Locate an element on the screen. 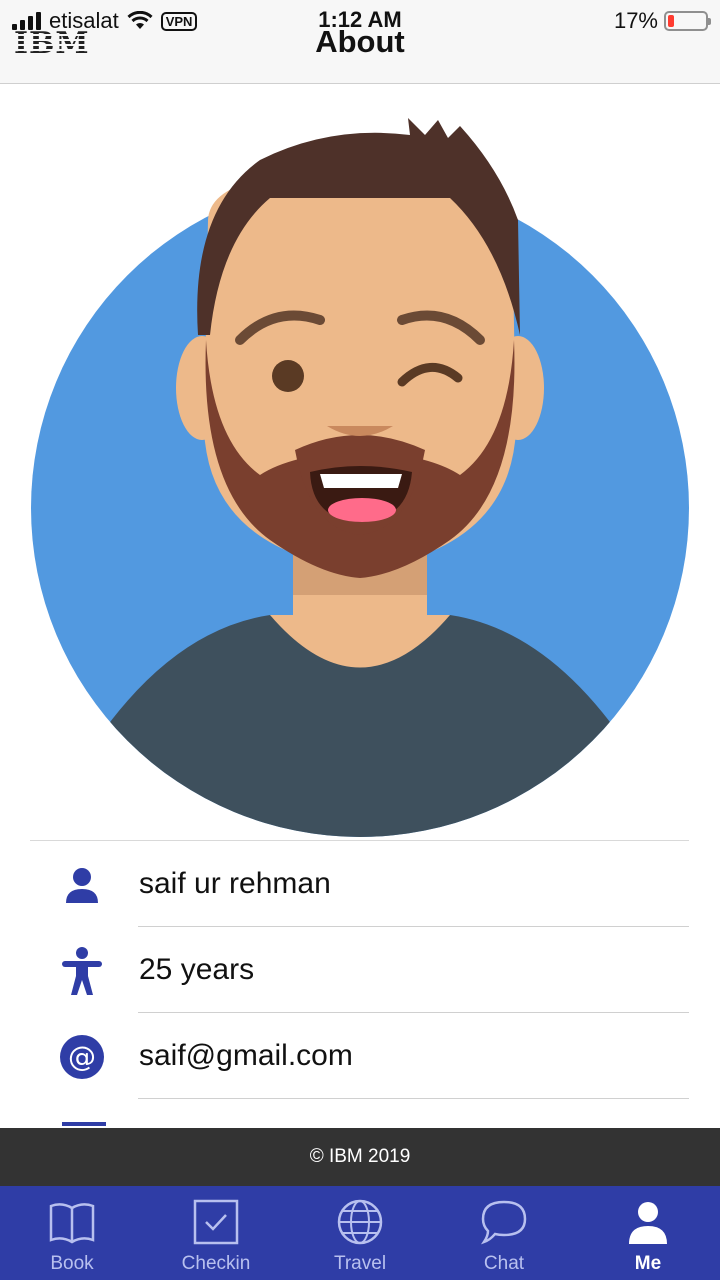  bottom-tab-bar: Book Checkin Travel Chat Me is located at coordinates (360, 1233).